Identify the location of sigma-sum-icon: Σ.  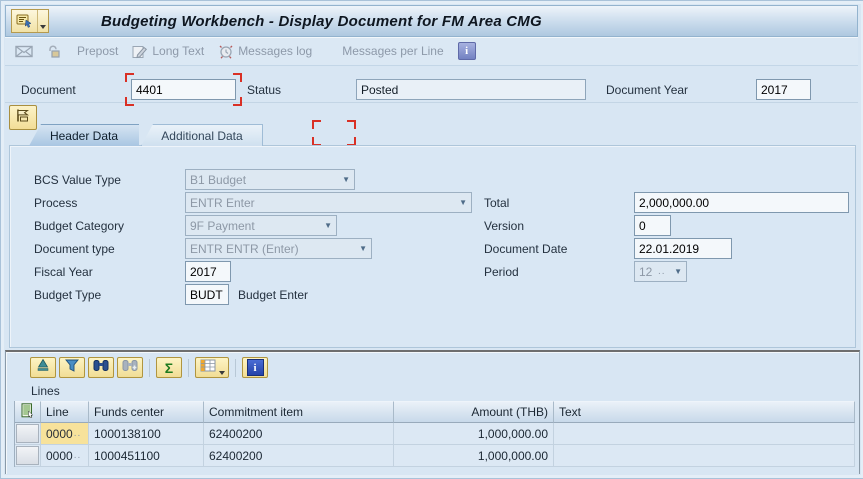
(169, 367).